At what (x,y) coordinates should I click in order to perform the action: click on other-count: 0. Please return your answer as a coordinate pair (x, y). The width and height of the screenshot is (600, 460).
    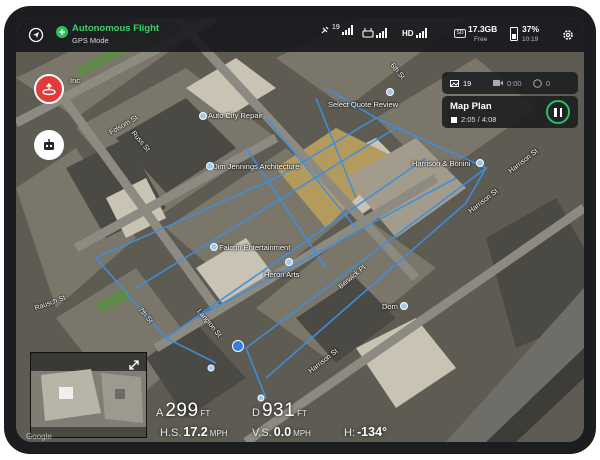
    Looking at the image, I should click on (548, 83).